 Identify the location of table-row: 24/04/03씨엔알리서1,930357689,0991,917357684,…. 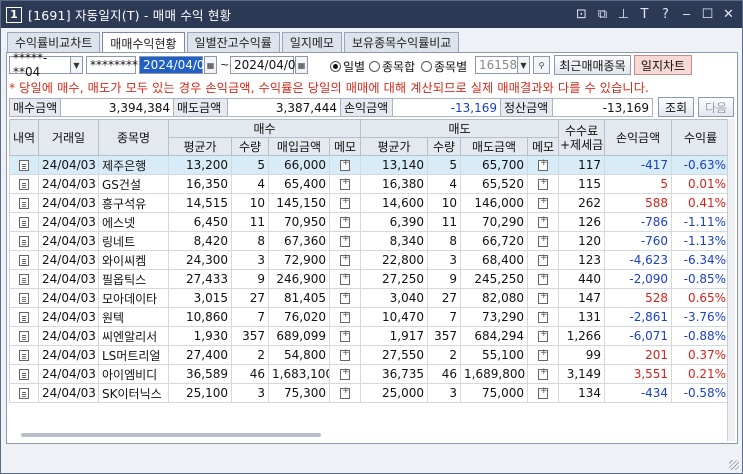
(370, 336).